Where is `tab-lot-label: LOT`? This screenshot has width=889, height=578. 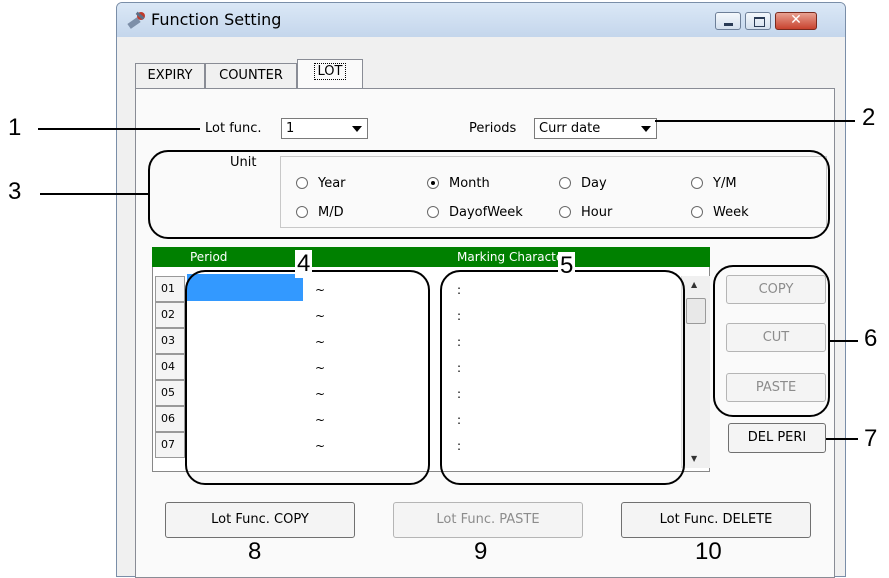 tab-lot-label: LOT is located at coordinates (330, 71).